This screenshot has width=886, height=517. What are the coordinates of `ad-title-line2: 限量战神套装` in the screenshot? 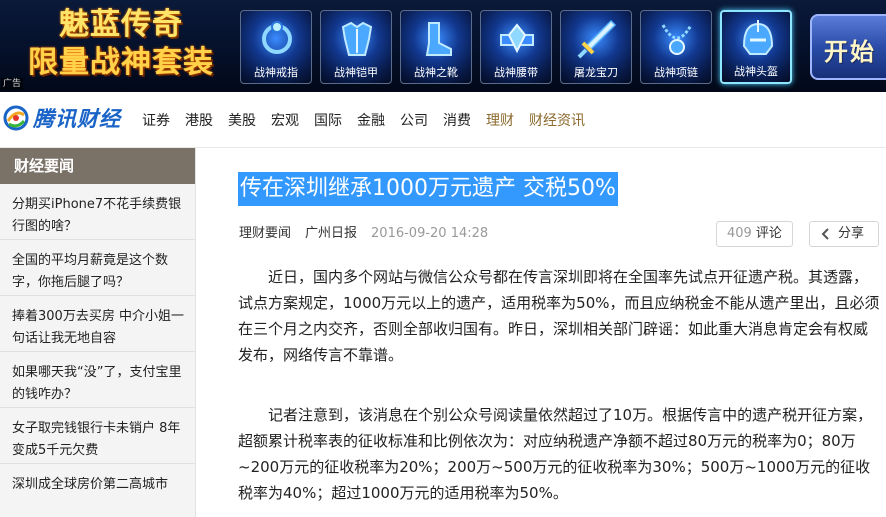 It's located at (121, 62).